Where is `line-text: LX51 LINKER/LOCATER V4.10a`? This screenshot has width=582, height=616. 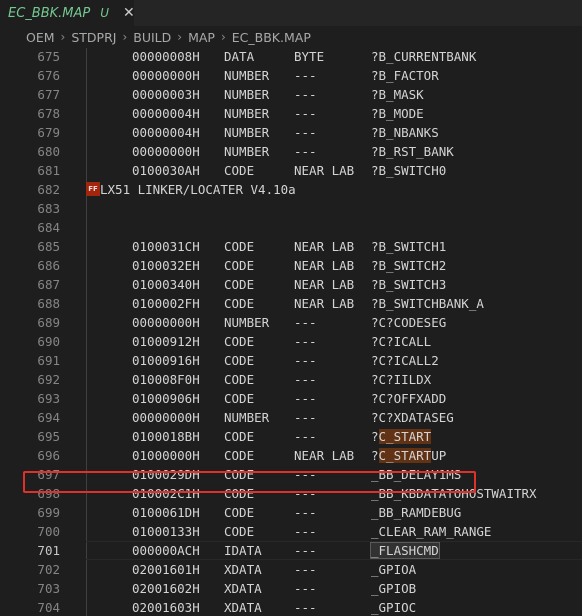 line-text: LX51 LINKER/LOCATER V4.10a is located at coordinates (198, 189).